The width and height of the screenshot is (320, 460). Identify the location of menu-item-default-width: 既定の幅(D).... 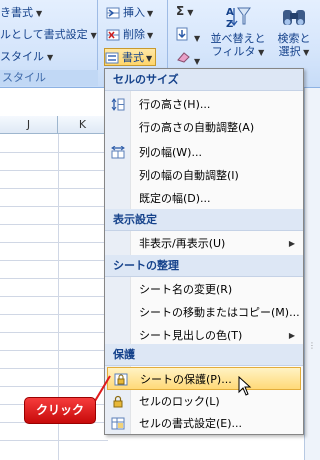
(204, 198).